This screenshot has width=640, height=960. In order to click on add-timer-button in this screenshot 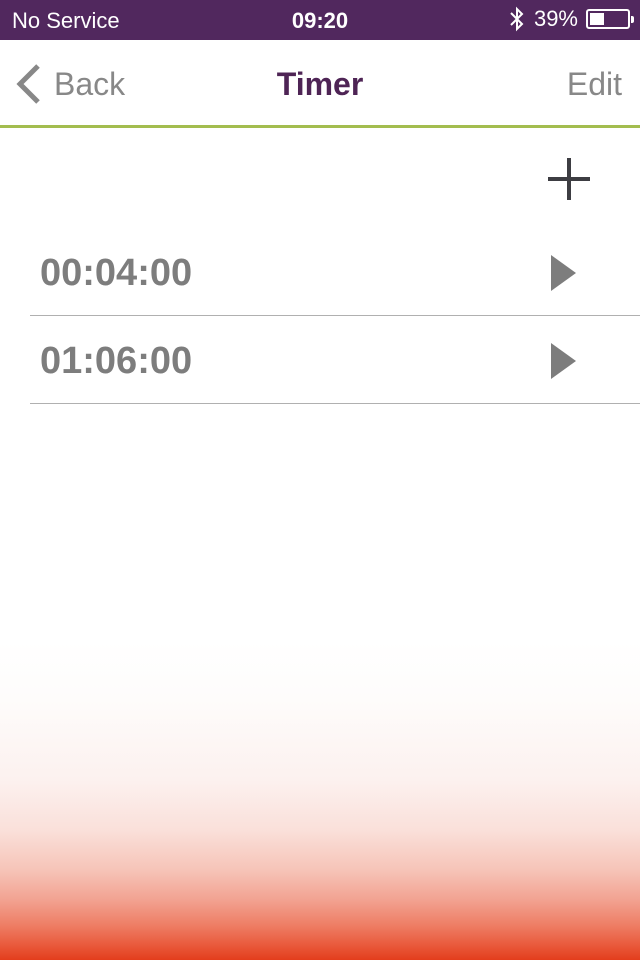, I will do `click(570, 179)`.